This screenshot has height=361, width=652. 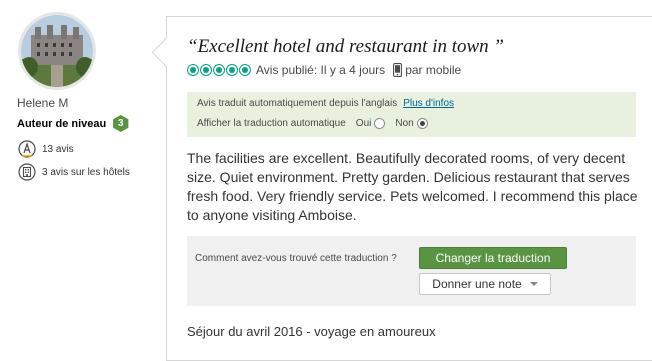 What do you see at coordinates (404, 123) in the screenshot?
I see `no-label: Non` at bounding box center [404, 123].